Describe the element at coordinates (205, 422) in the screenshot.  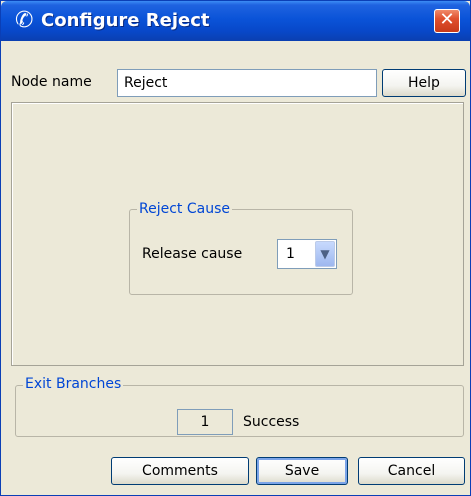
I see `exit-branch-number: 1` at that location.